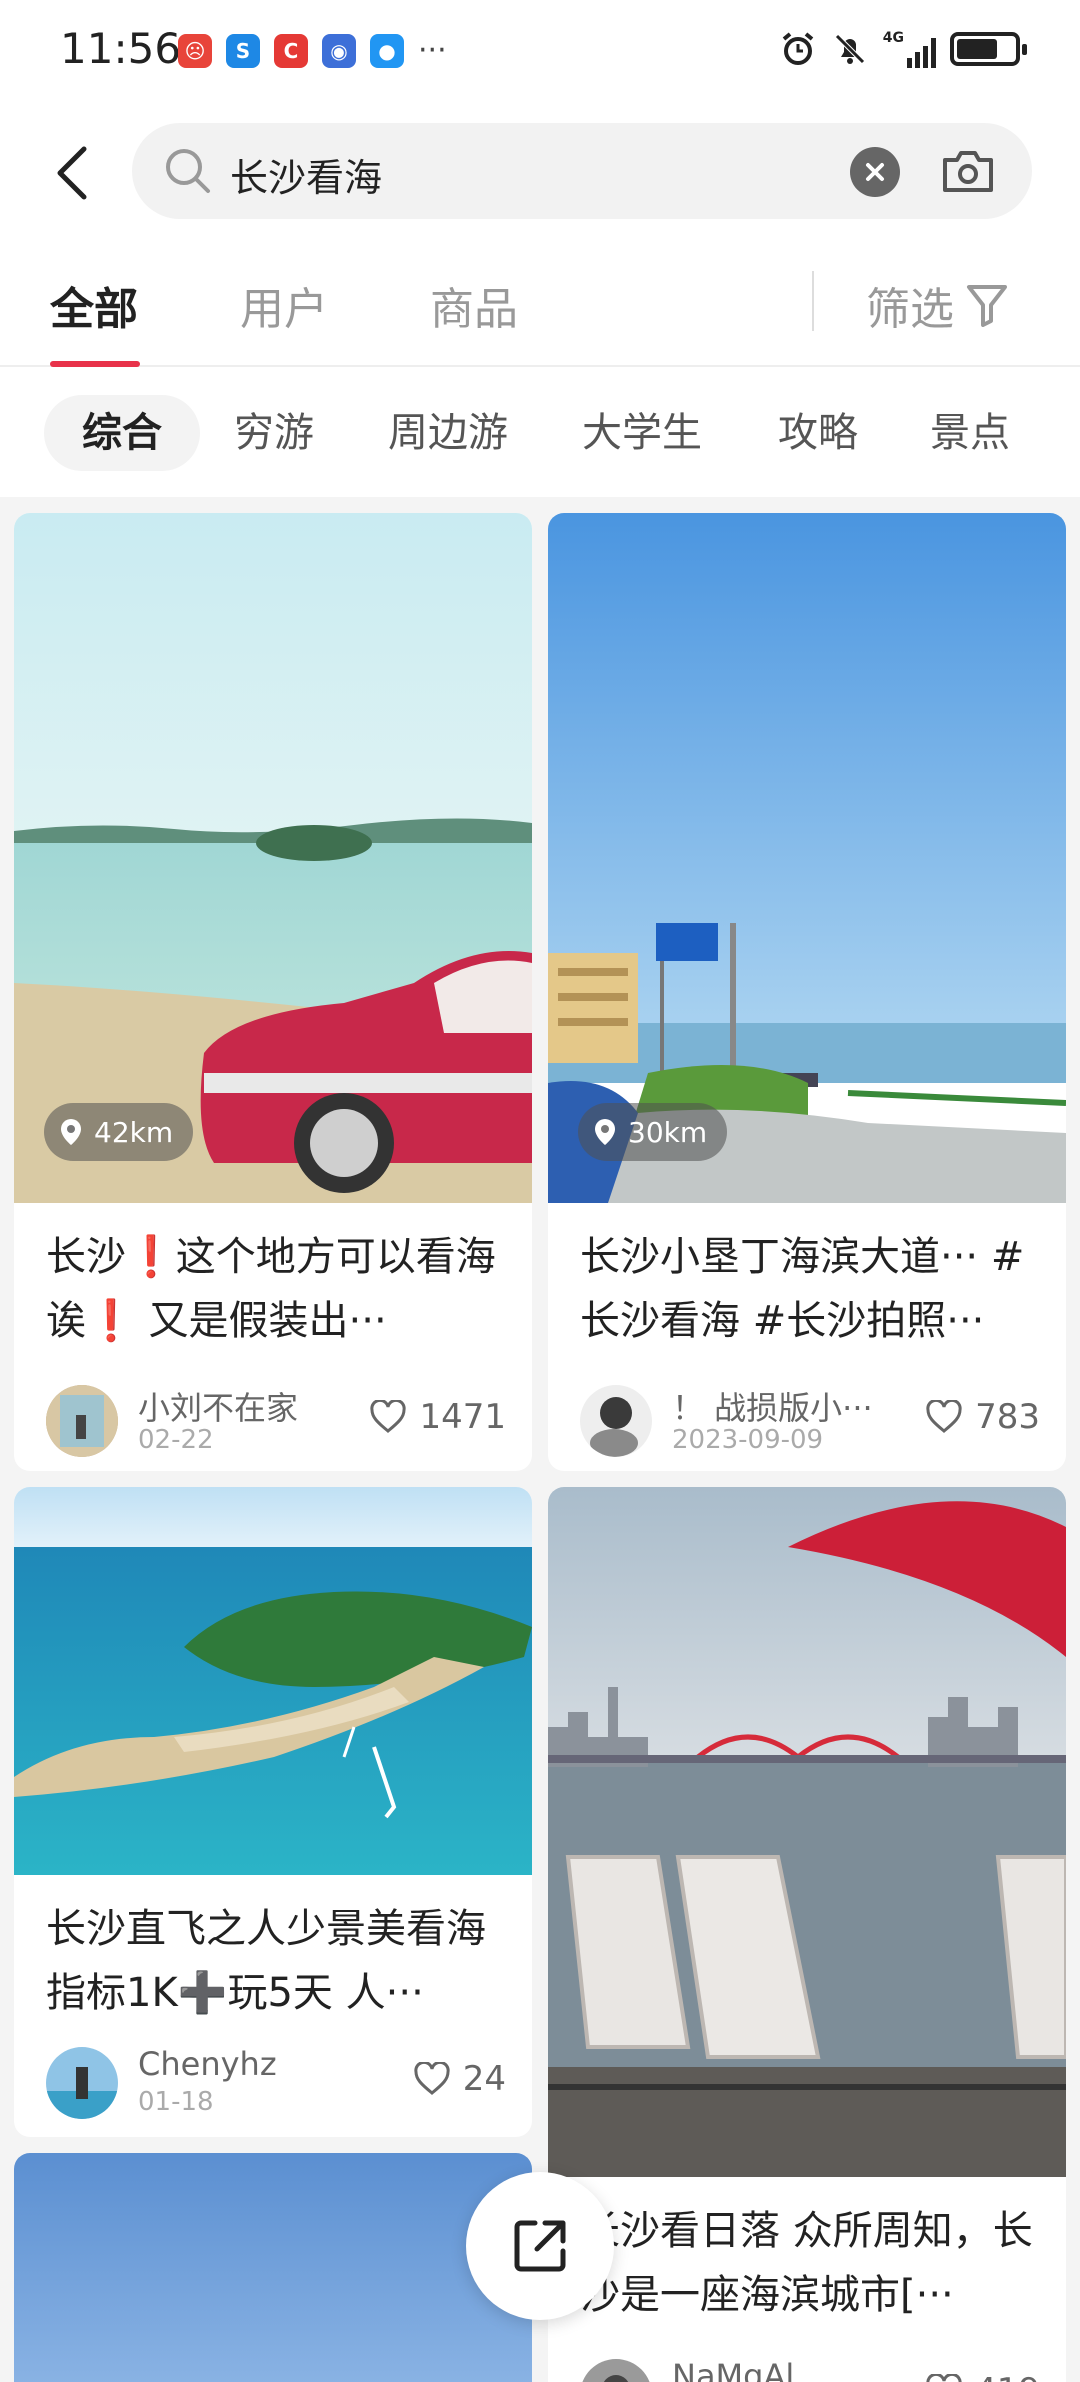 This screenshot has height=2382, width=1080. I want to click on author-name: 小刘不在家, so click(268, 1406).